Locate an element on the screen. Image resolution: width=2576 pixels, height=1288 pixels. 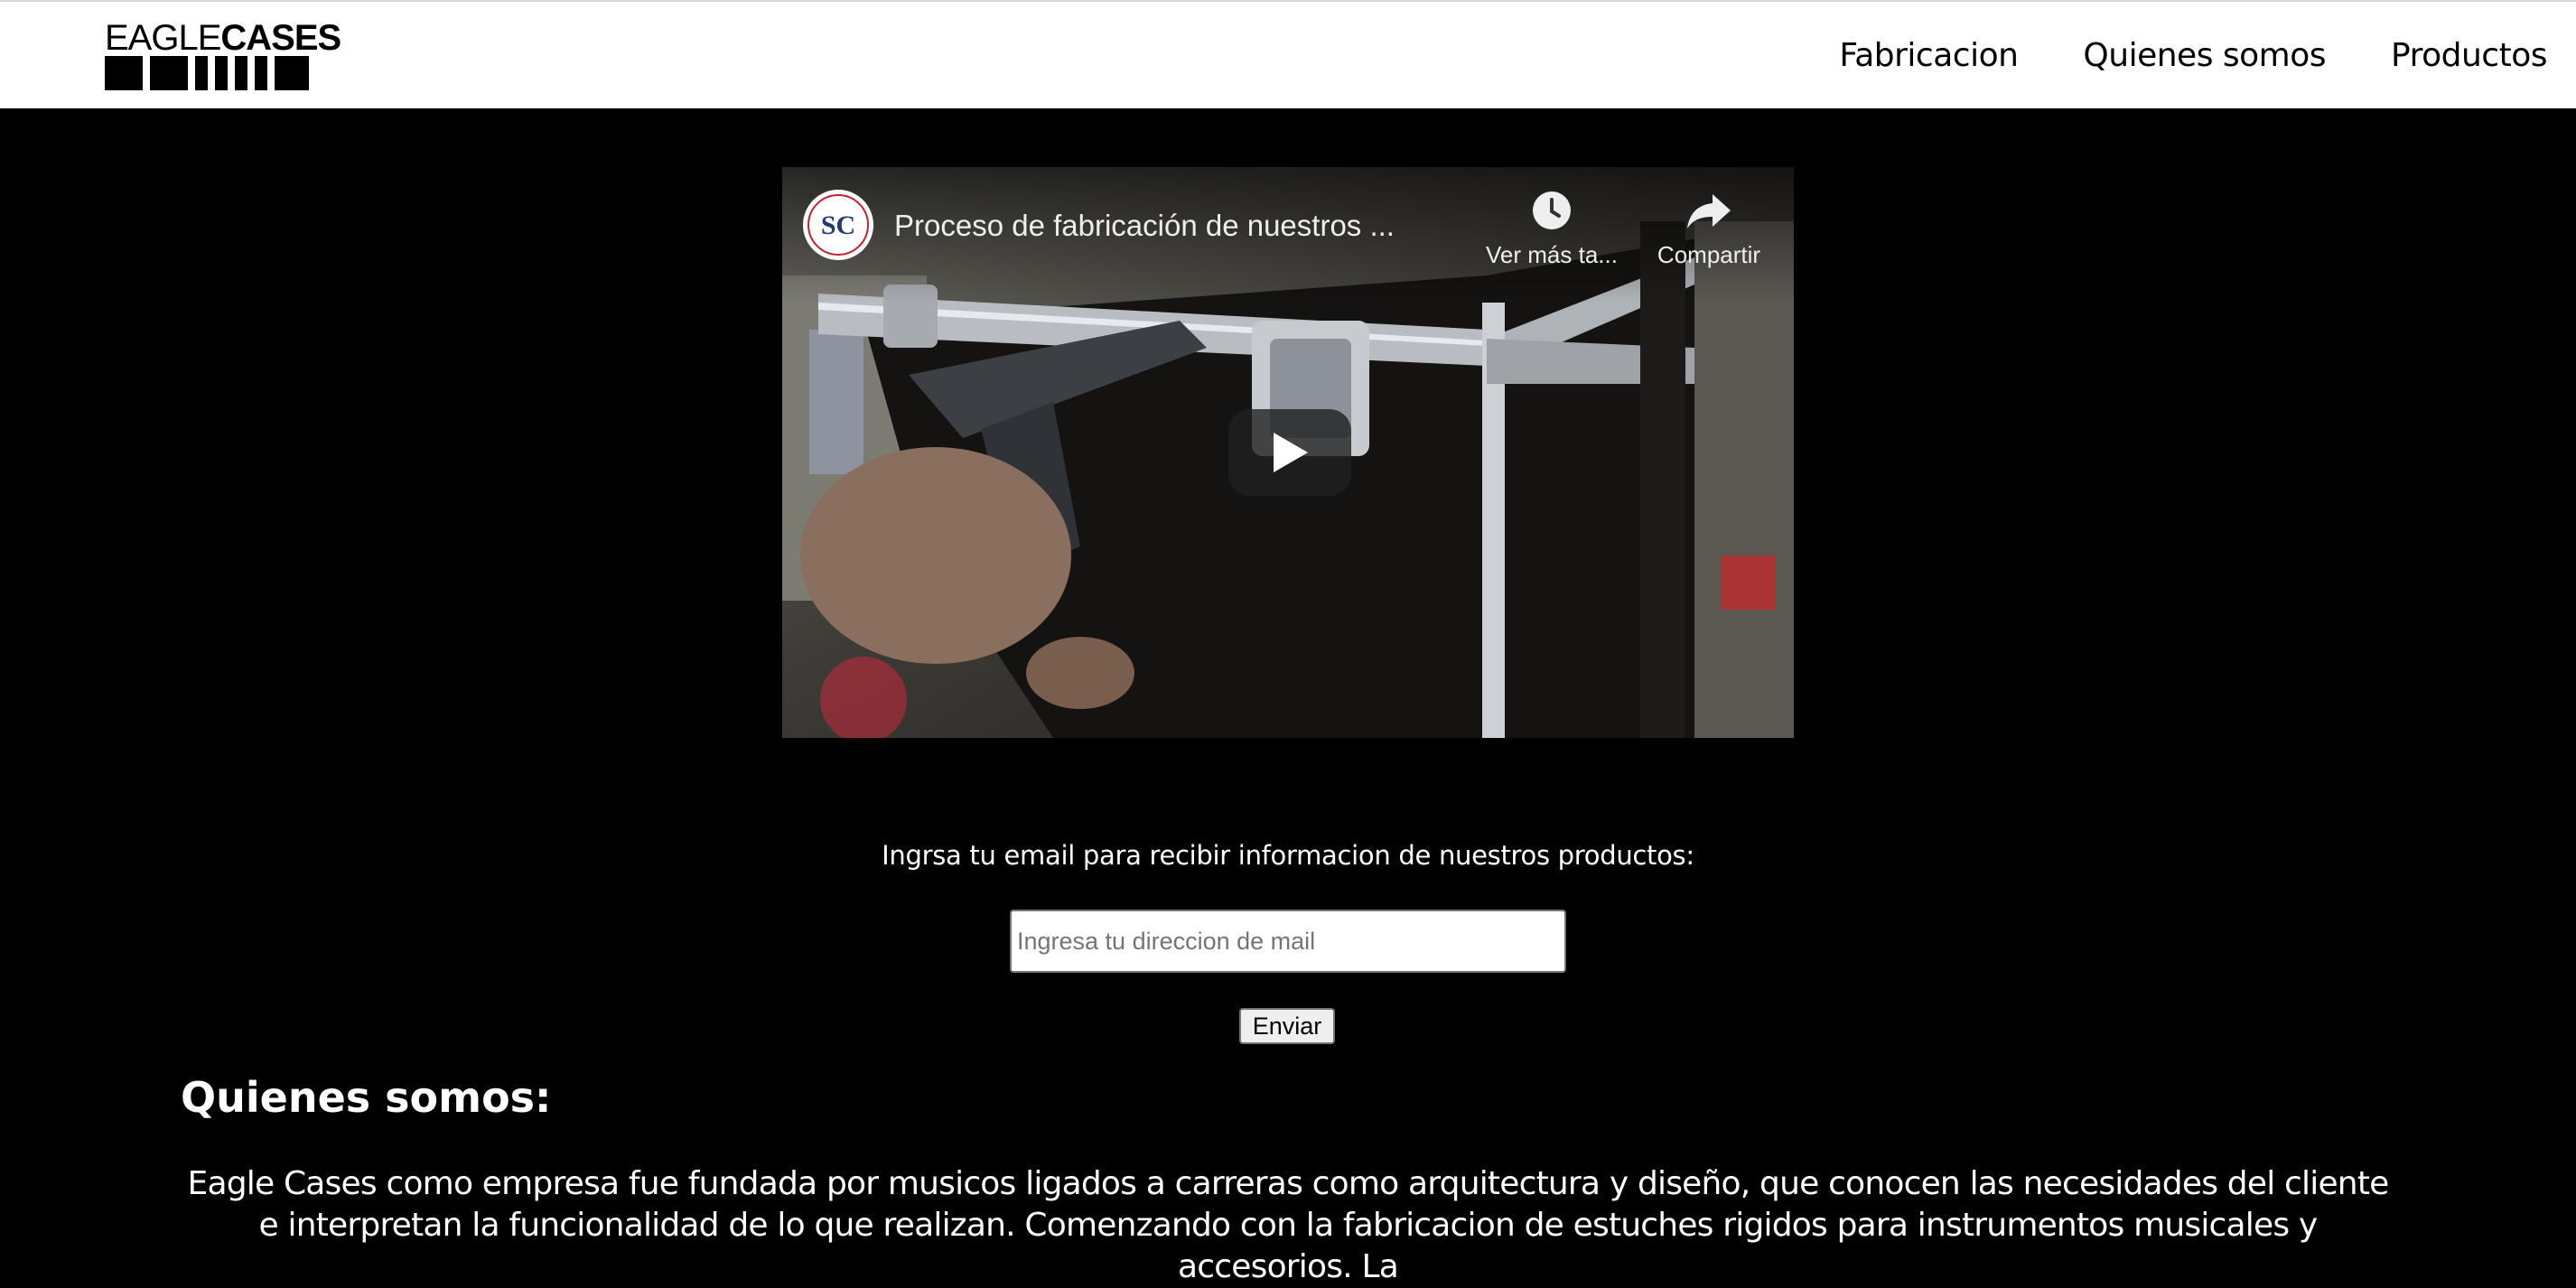
email-input is located at coordinates (1288, 941).